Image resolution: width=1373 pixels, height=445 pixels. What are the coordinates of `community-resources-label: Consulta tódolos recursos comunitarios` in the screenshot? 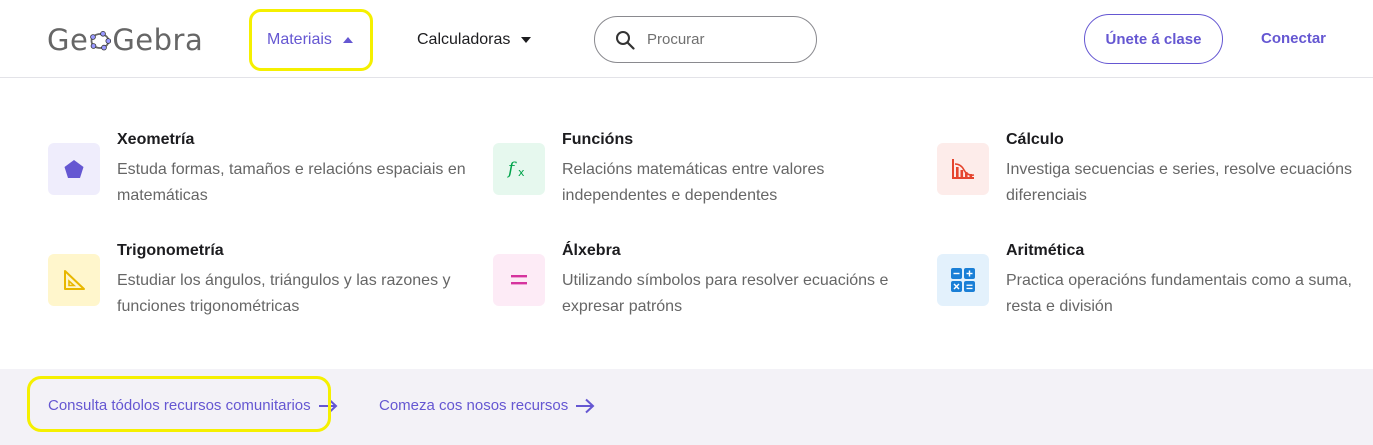 It's located at (179, 405).